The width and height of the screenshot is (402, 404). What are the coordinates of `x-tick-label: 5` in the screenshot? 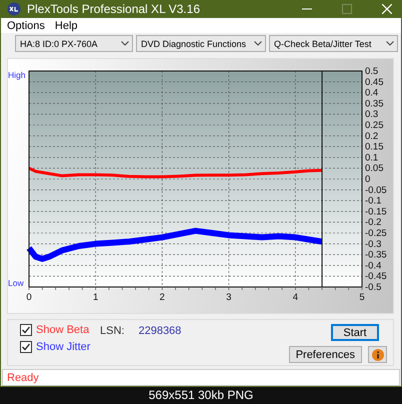 It's located at (362, 297).